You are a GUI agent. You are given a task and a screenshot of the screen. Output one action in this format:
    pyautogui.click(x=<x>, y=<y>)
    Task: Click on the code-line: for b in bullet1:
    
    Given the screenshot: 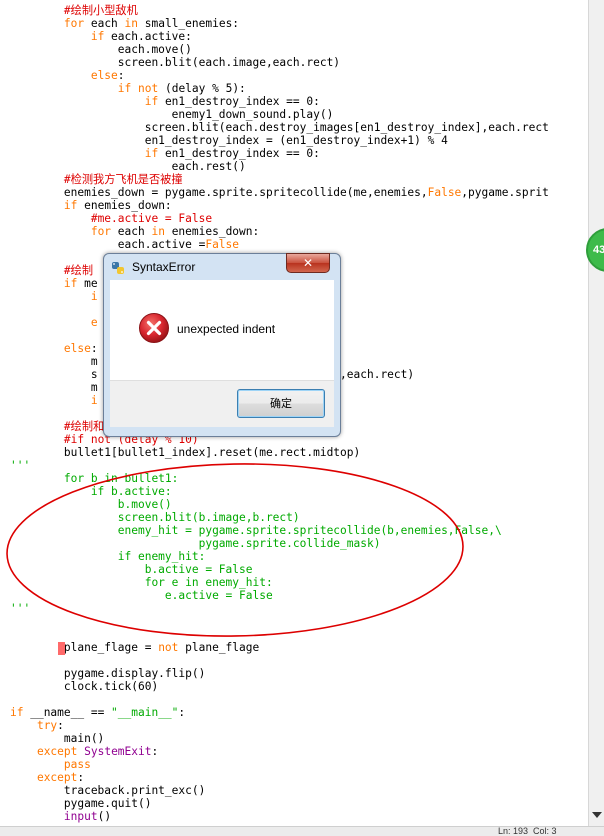 What is the action you would take?
    pyautogui.click(x=94, y=478)
    